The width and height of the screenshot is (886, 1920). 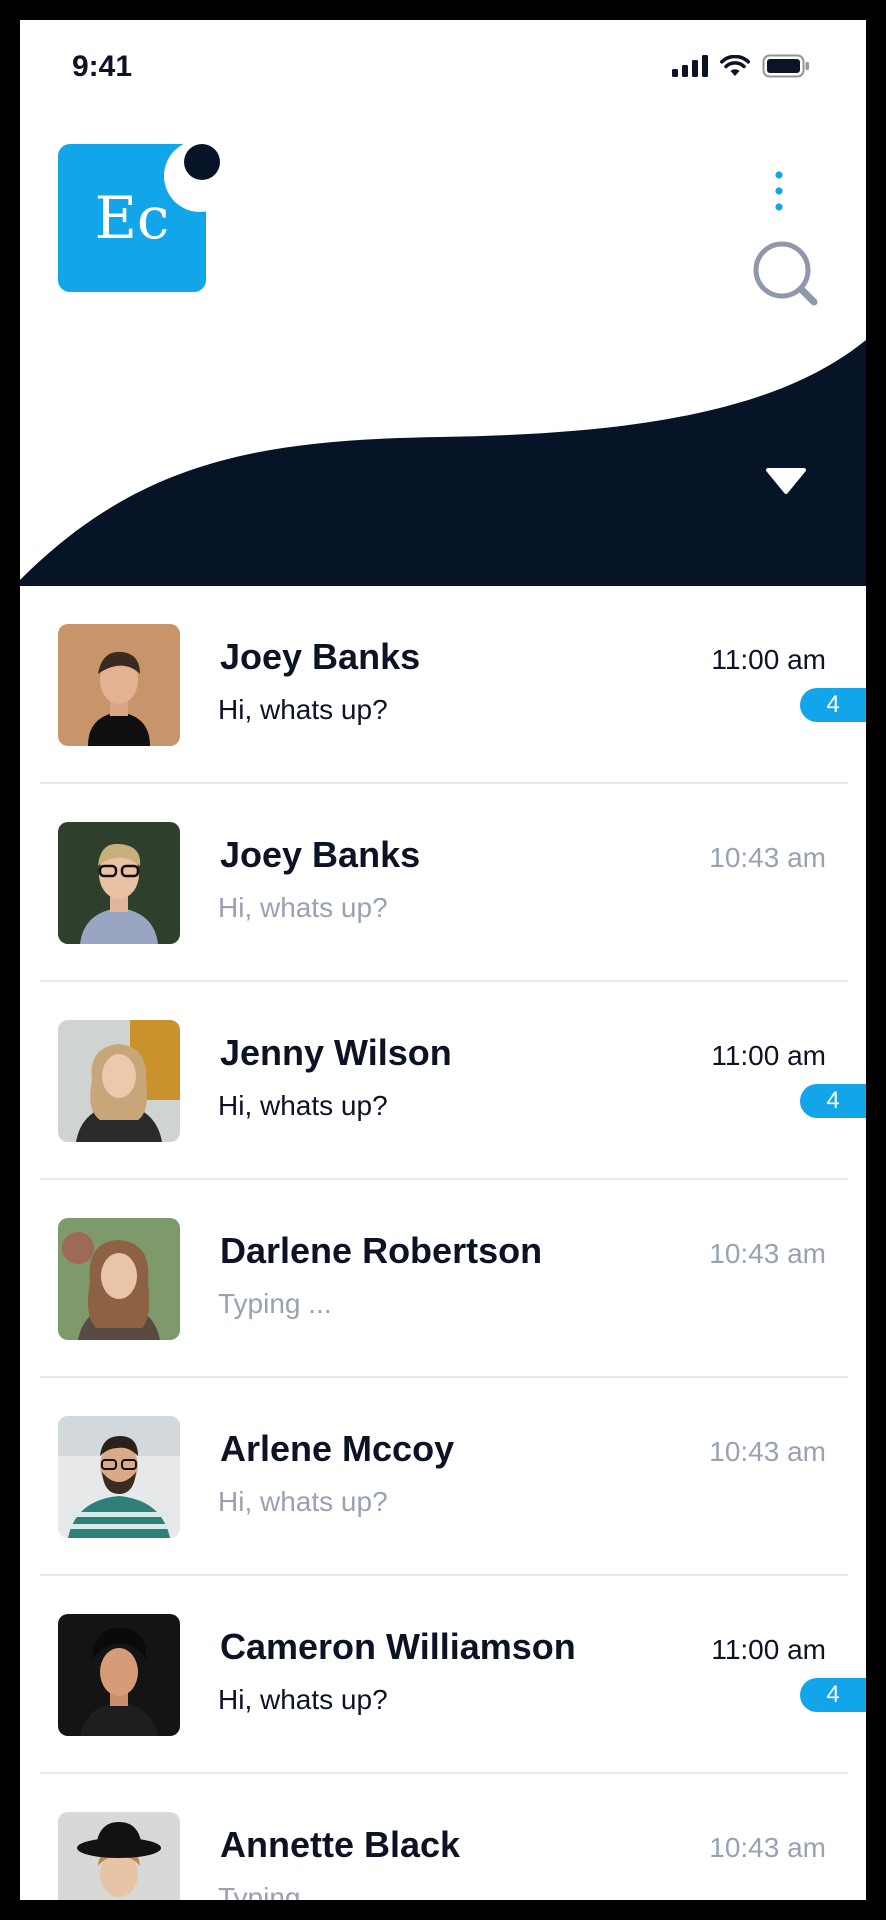 I want to click on header-wave, so click(x=443, y=463).